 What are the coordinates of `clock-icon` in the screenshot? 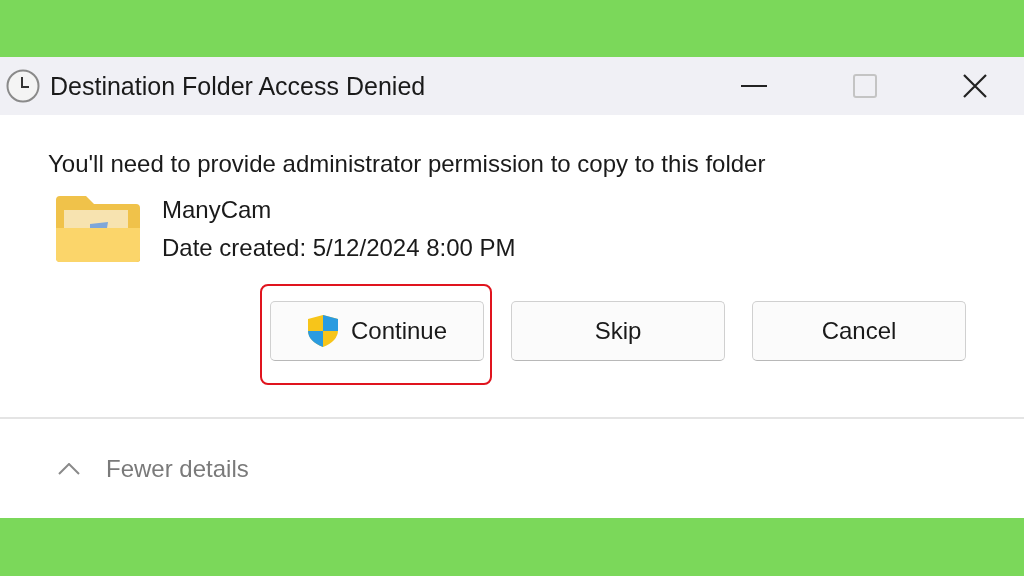 It's located at (23, 86).